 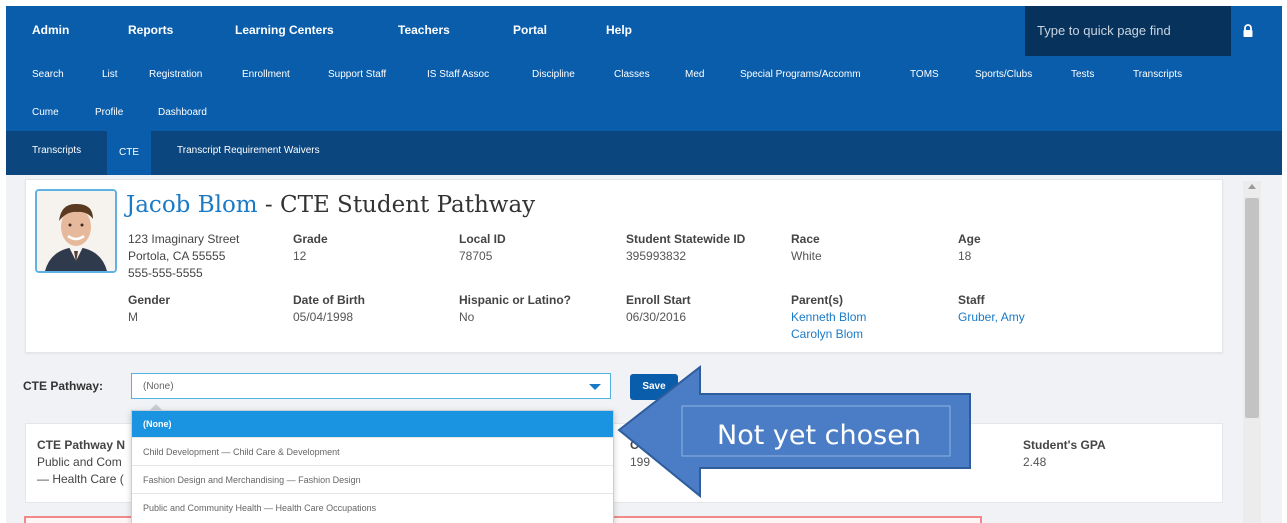 What do you see at coordinates (819, 435) in the screenshot?
I see `callout-text: Not yet chosen` at bounding box center [819, 435].